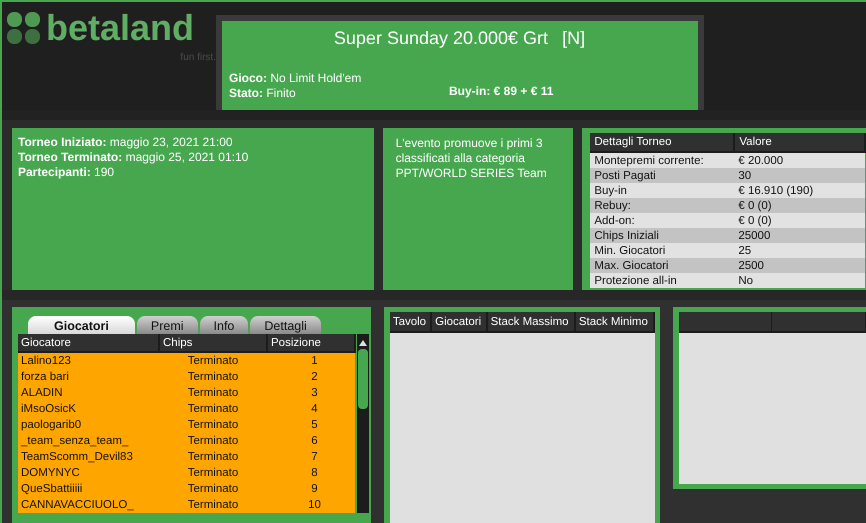  Describe the element at coordinates (662, 160) in the screenshot. I see `table-cell: Montepremi corrente:` at that location.